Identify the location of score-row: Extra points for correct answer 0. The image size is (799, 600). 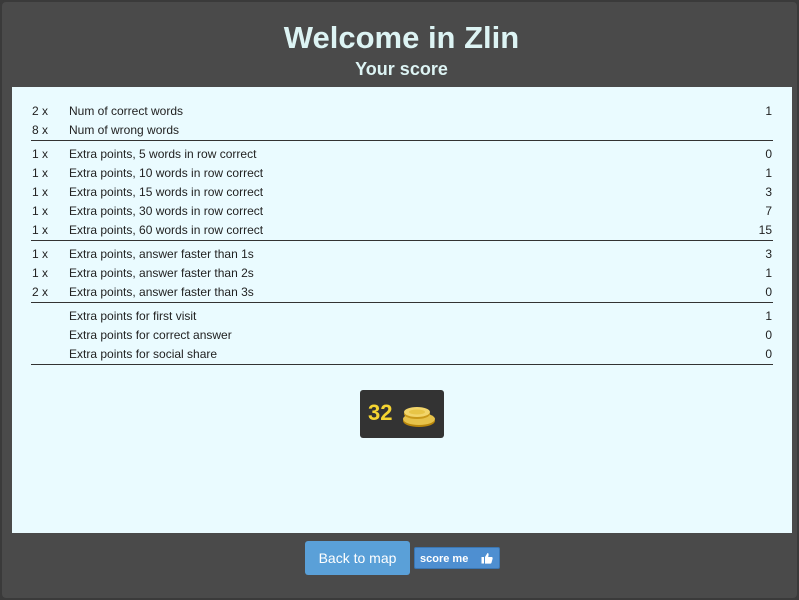
(402, 335).